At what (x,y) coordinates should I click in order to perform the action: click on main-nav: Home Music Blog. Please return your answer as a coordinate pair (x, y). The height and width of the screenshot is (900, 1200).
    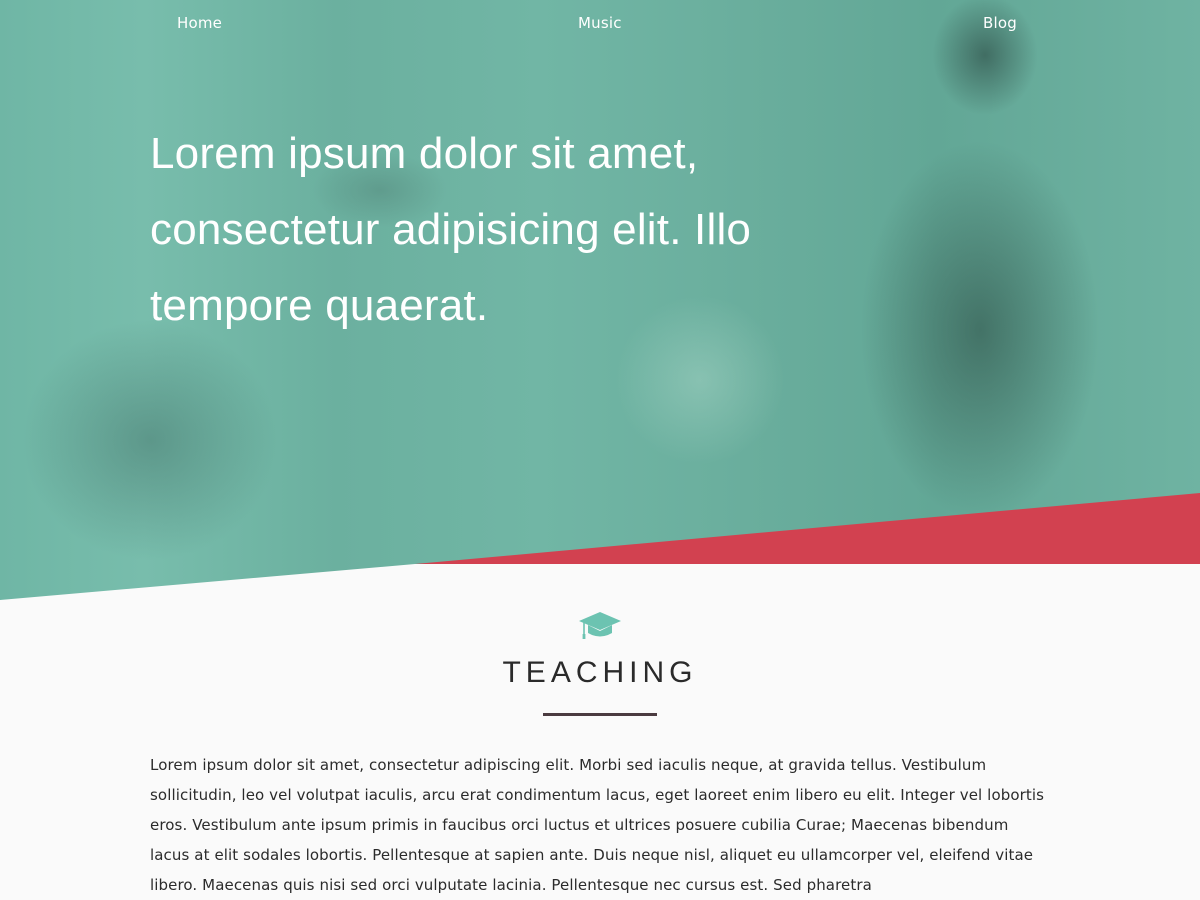
    Looking at the image, I should click on (600, 24).